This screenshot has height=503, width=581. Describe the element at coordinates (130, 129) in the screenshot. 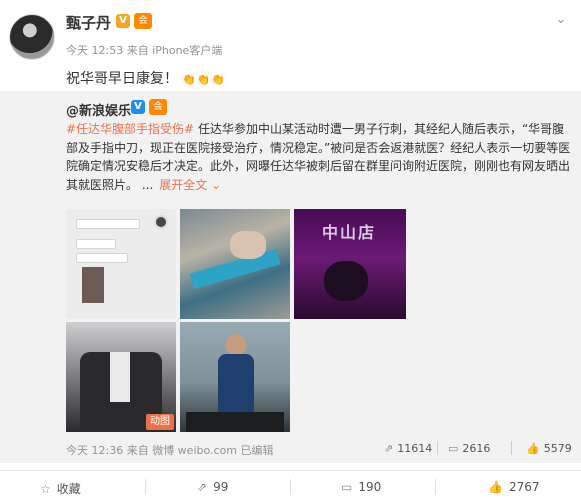

I see `hashtag-link: #任达华腹部手指受伤#` at that location.